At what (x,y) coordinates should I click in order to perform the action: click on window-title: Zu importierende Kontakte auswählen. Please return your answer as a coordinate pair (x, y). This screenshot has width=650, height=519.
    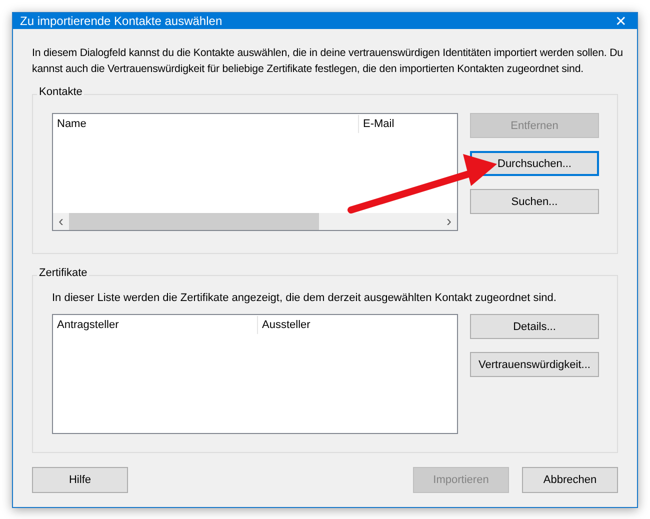
    Looking at the image, I should click on (121, 21).